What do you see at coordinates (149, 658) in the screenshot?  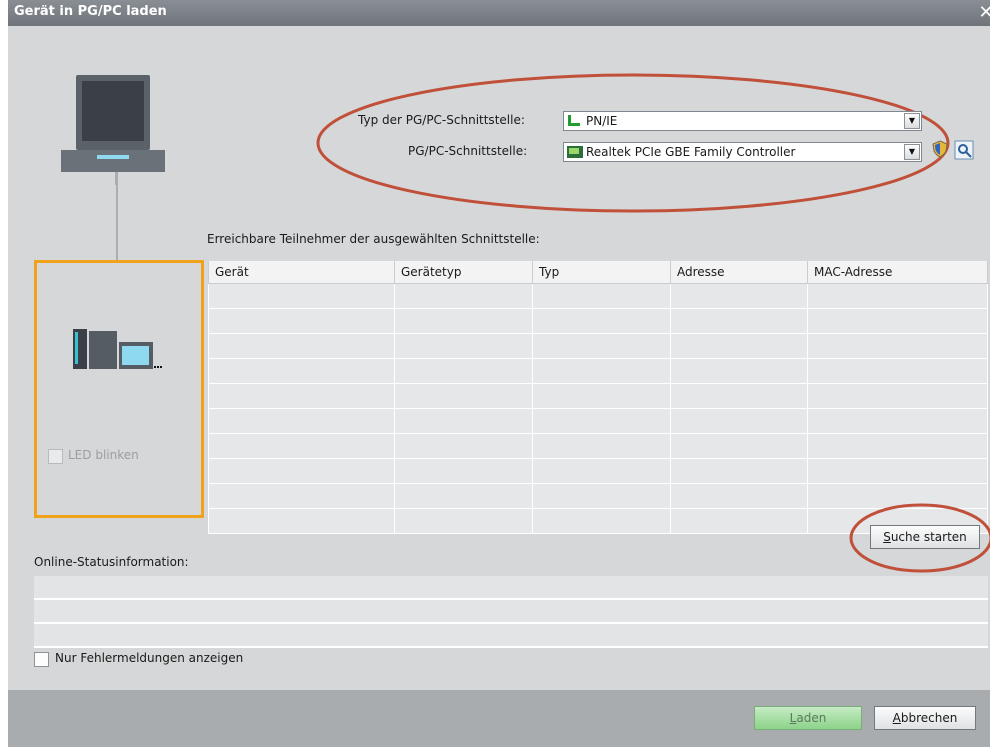 I see `only-errors-label: Nur Fehlermeldungen anzeigen` at bounding box center [149, 658].